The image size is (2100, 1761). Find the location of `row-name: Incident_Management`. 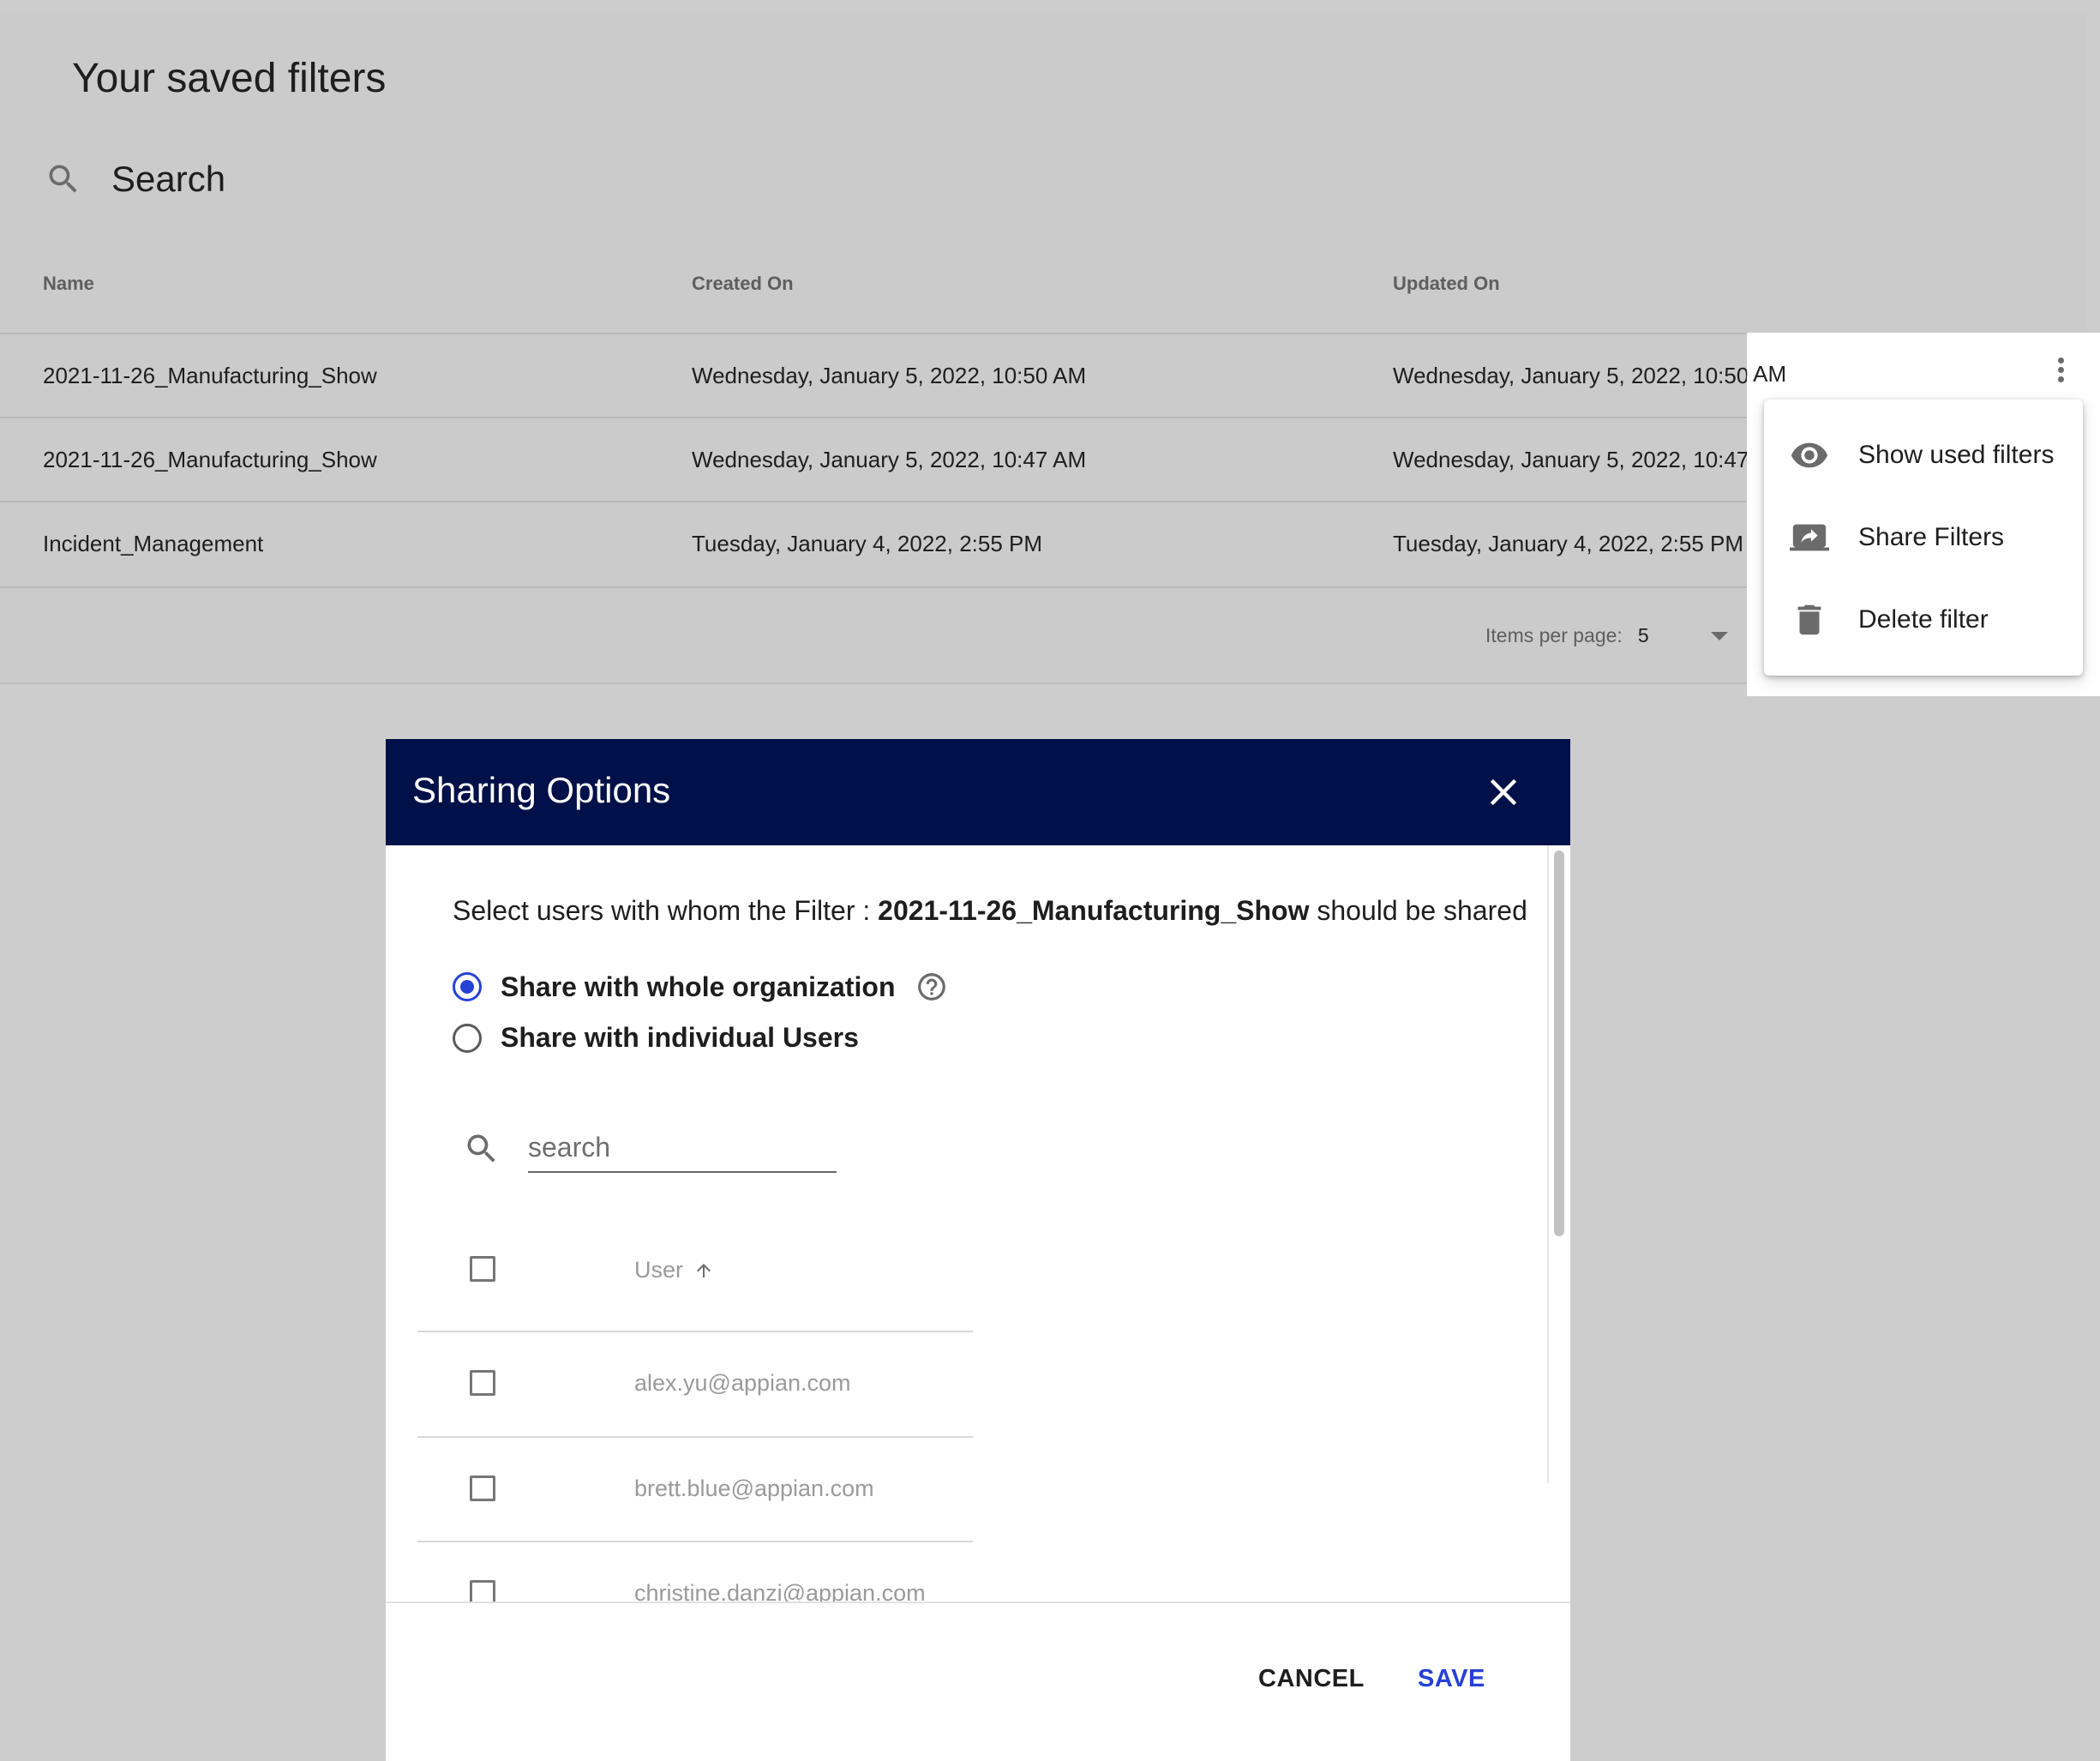

row-name: Incident_Management is located at coordinates (153, 543).